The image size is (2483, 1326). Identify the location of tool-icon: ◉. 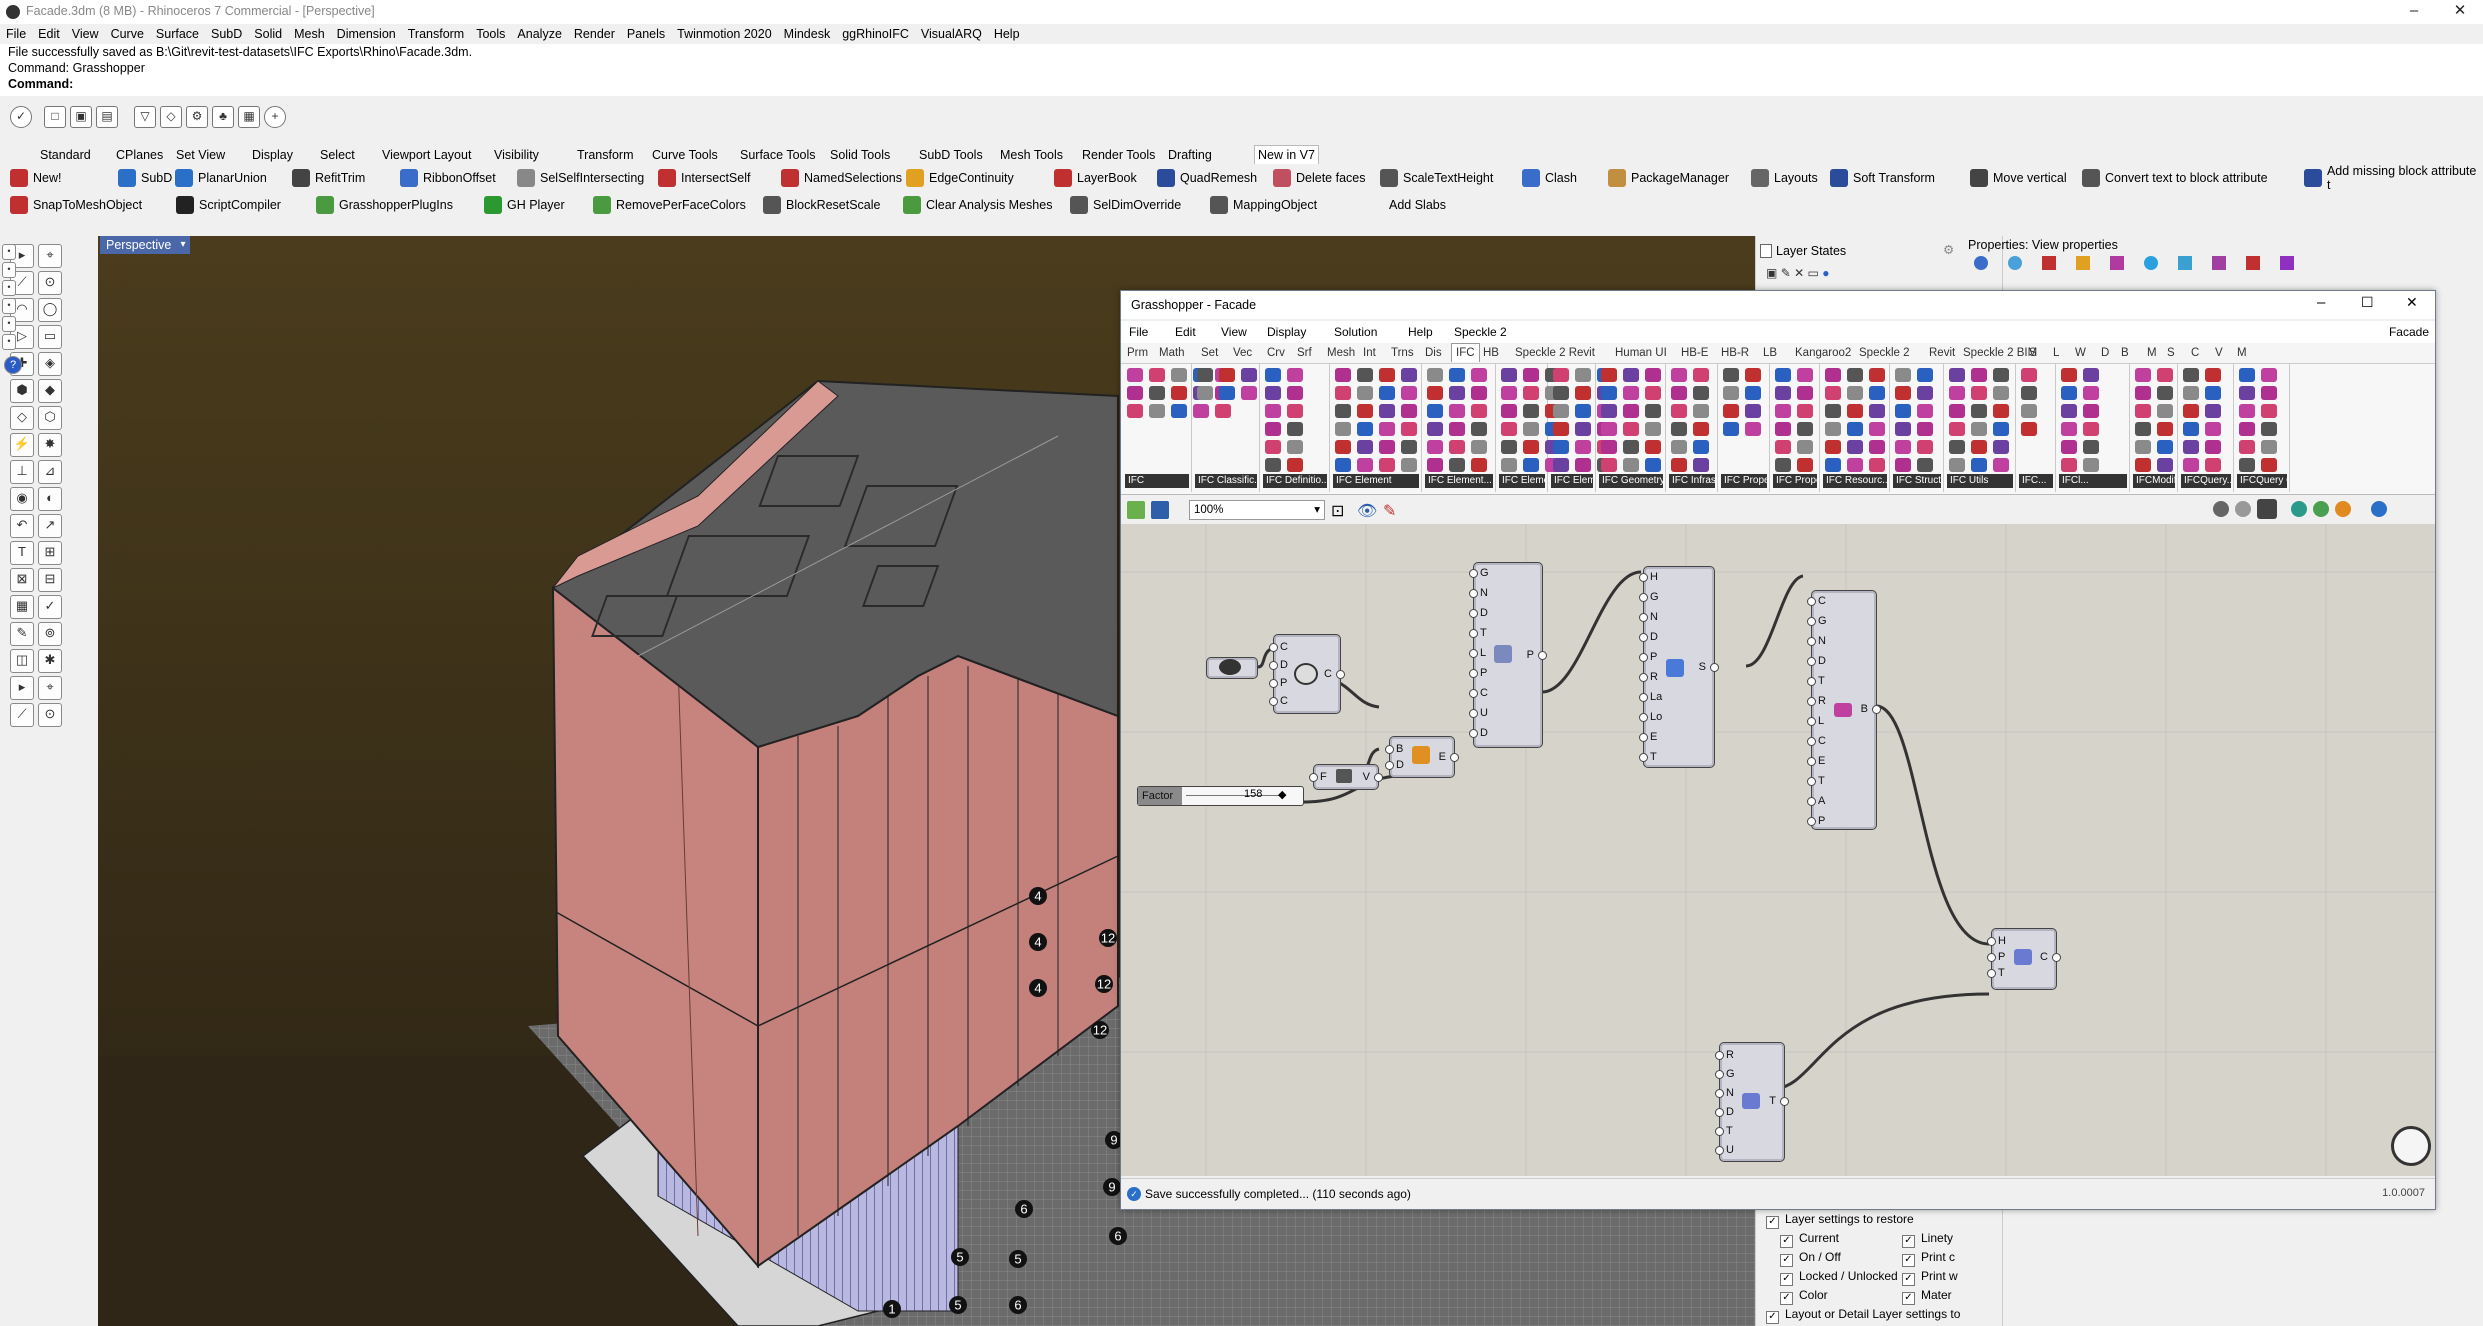
(22, 499).